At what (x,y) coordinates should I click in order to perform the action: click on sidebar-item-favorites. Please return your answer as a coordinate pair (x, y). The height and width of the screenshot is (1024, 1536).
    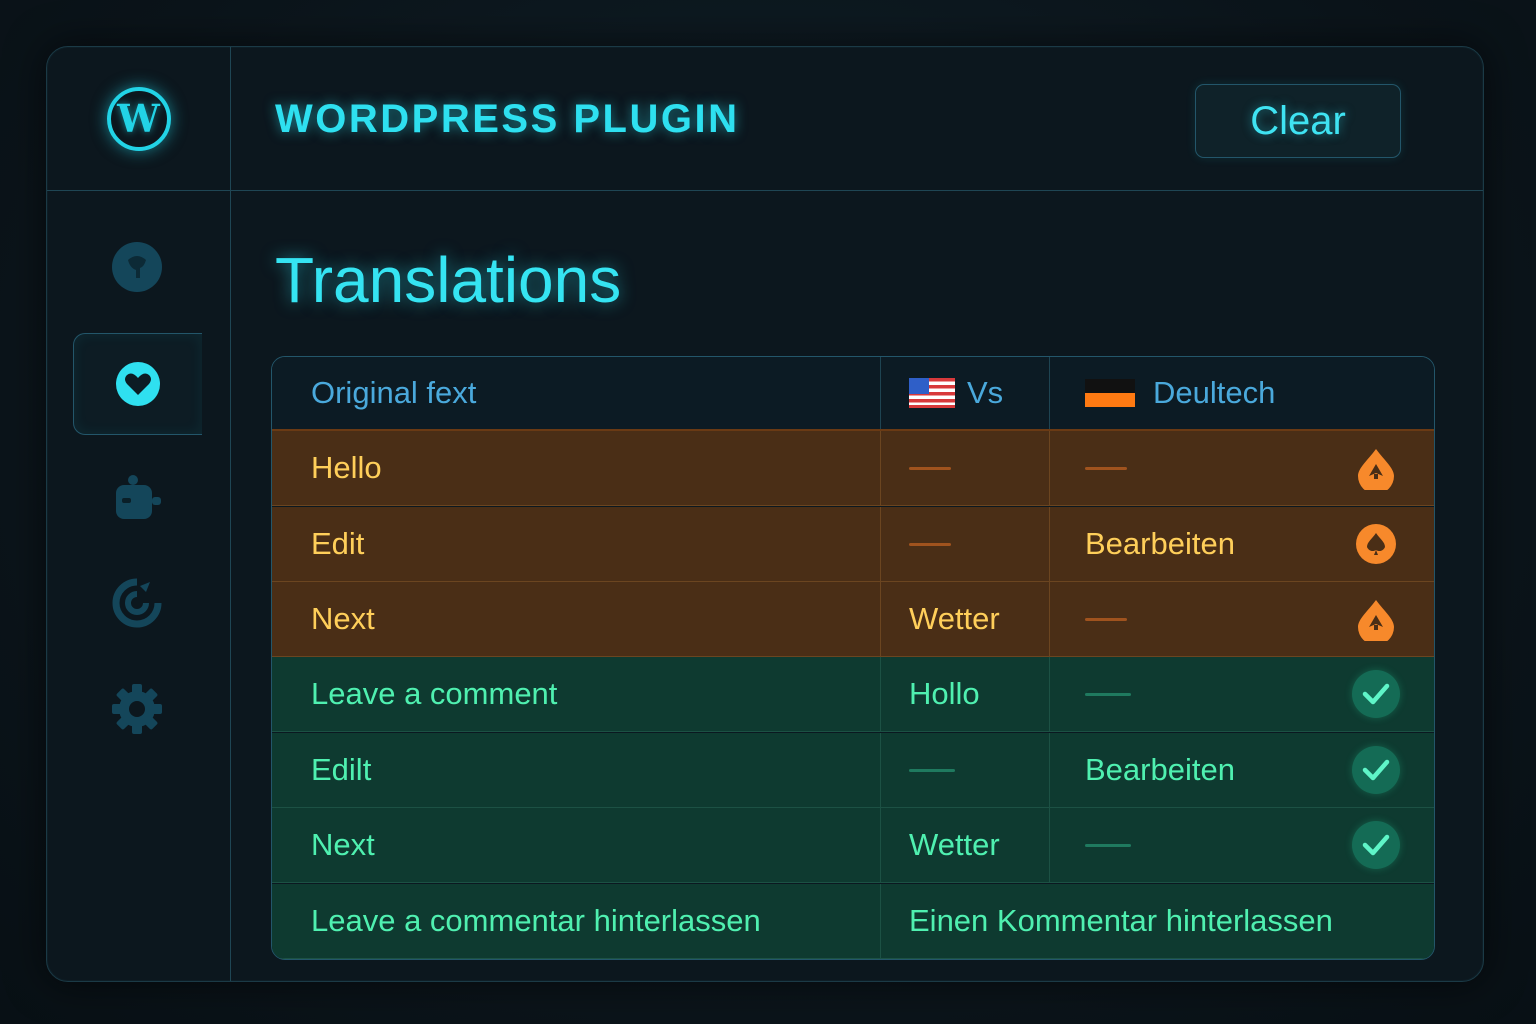
    Looking at the image, I should click on (137, 384).